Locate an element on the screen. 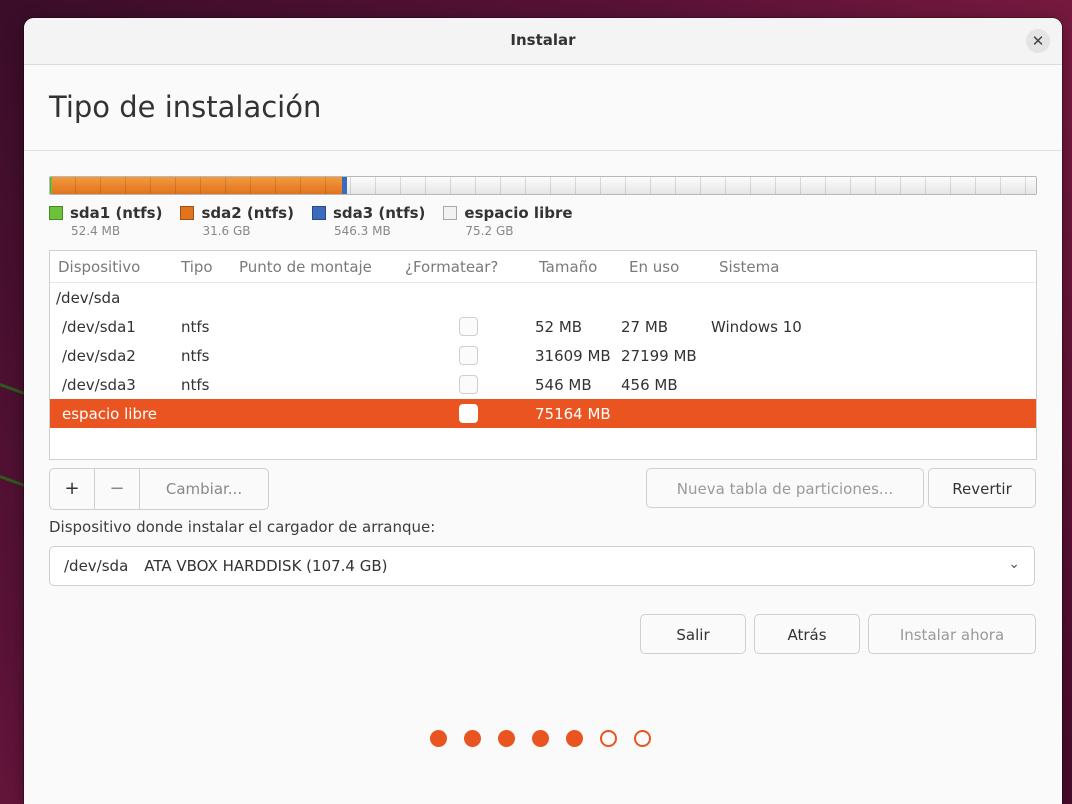 The height and width of the screenshot is (804, 1072). table-row: /dev/sda1 ntfs 52 MB 27 MB Windows 10 is located at coordinates (543, 326).